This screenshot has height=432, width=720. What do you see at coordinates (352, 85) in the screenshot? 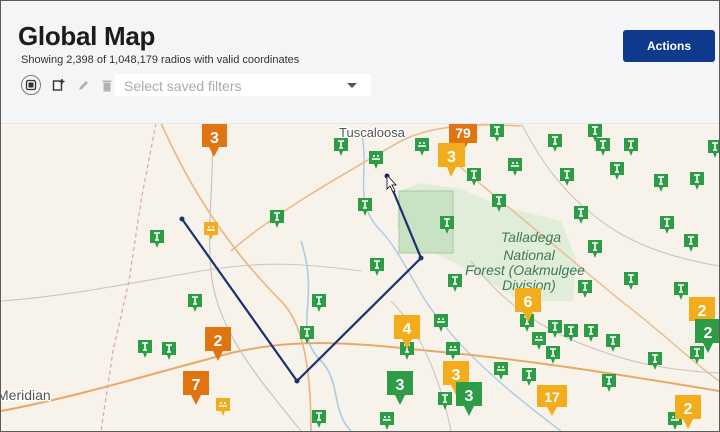
I see `chevron-down-icon` at bounding box center [352, 85].